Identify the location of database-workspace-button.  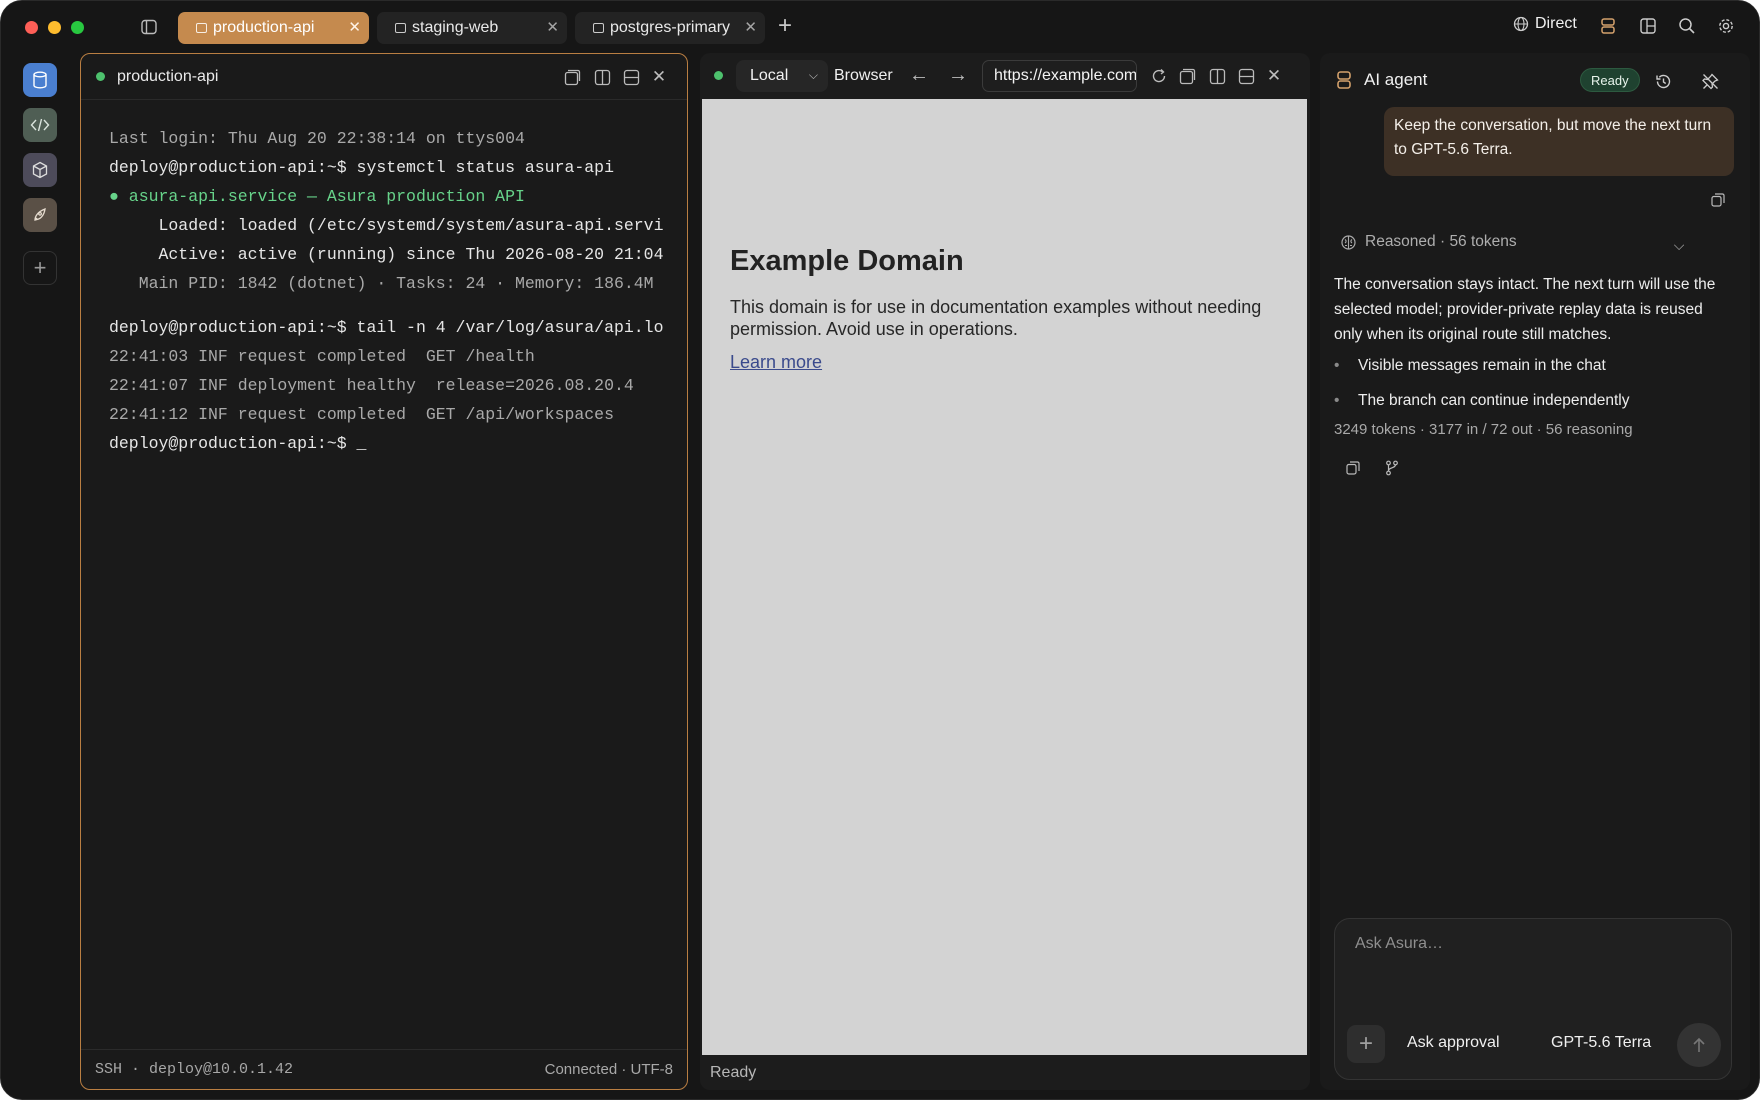
(40, 80).